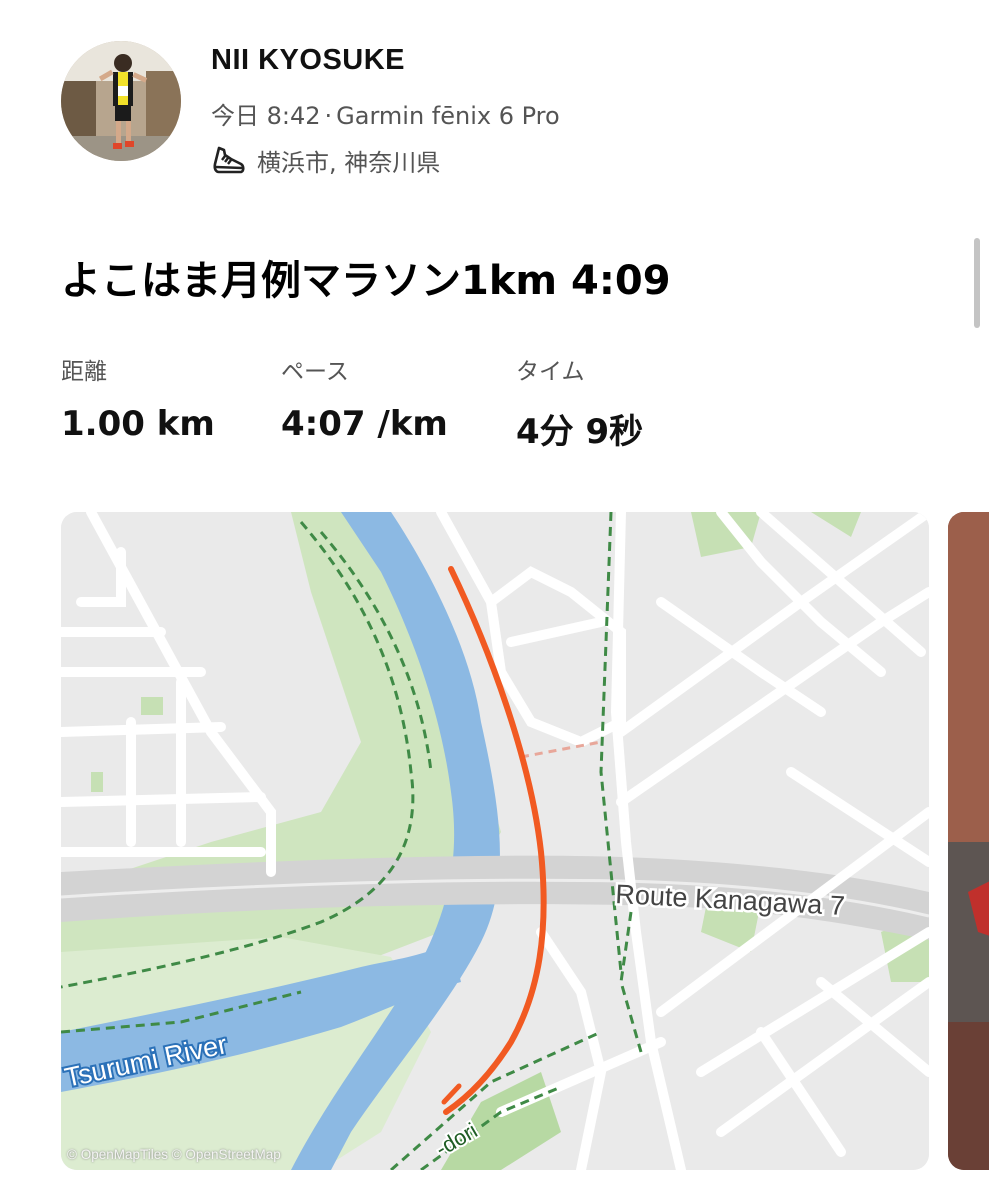 Image resolution: width=989 pixels, height=1200 pixels. Describe the element at coordinates (266, 116) in the screenshot. I see `activity-time: 今日 8:42` at that location.